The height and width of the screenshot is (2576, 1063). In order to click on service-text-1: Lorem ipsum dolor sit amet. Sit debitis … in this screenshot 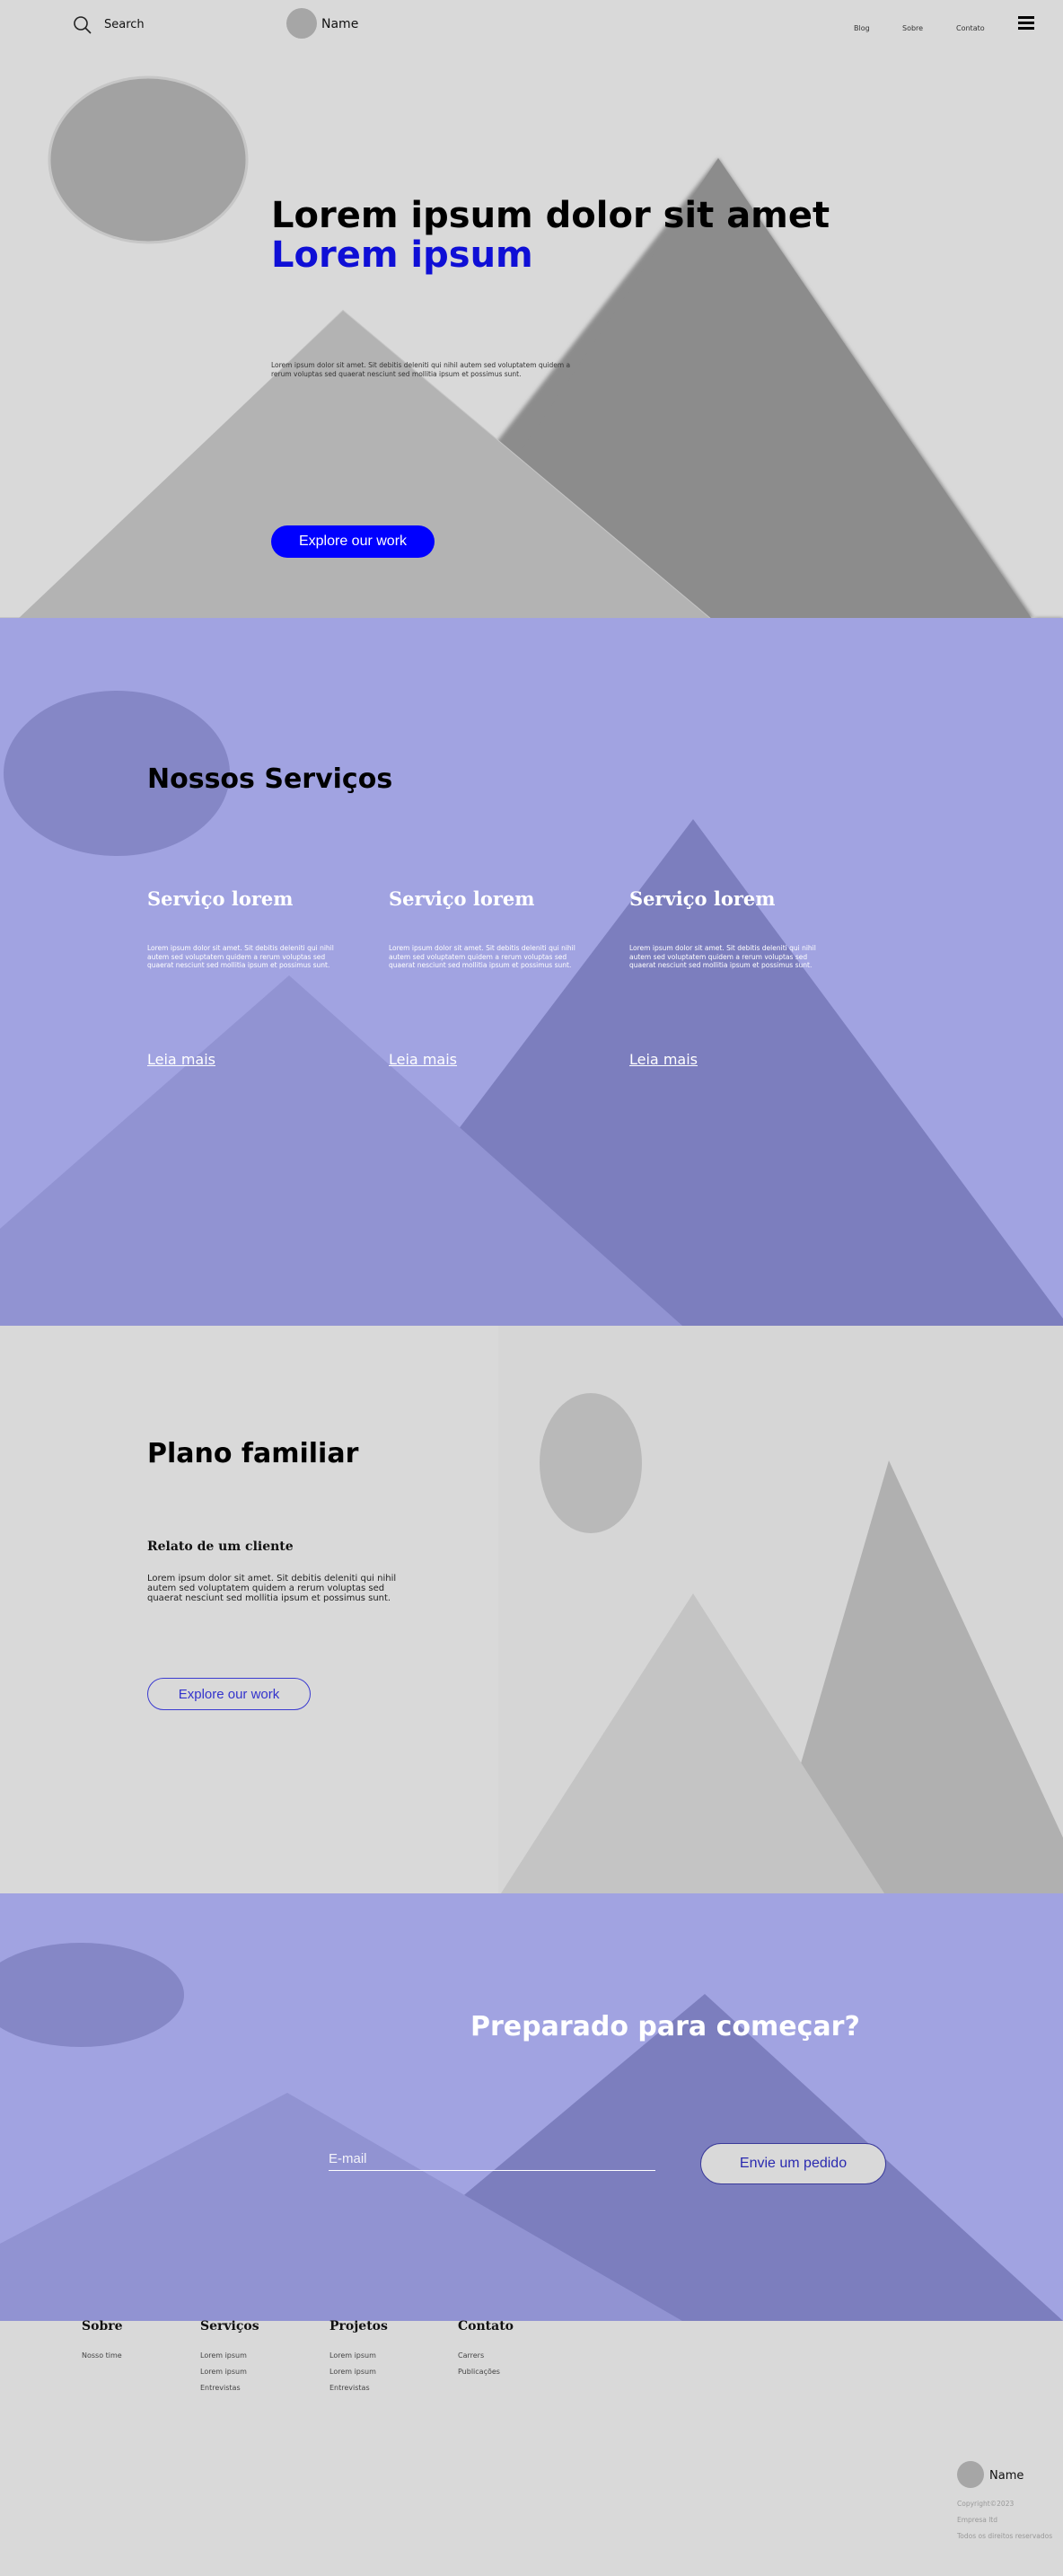, I will do `click(241, 956)`.